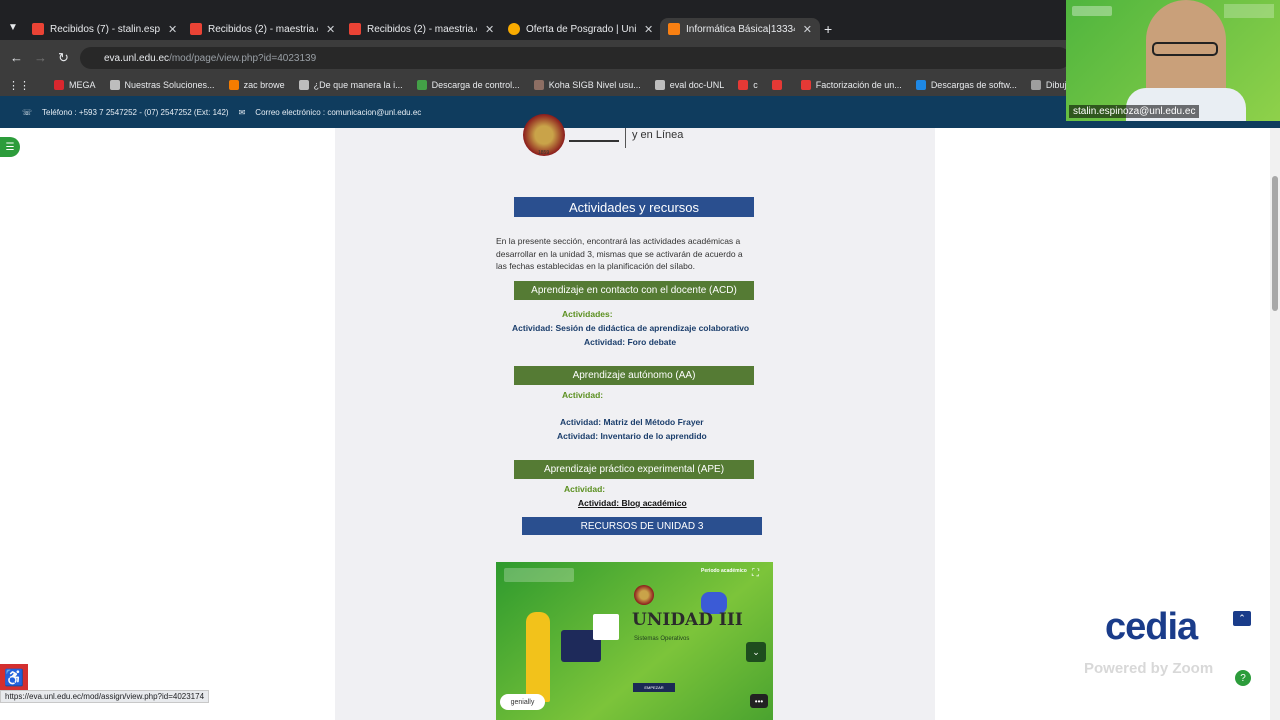 The image size is (1280, 720). I want to click on tab-title: Oferta de Posgrado | Universida, so click(581, 29).